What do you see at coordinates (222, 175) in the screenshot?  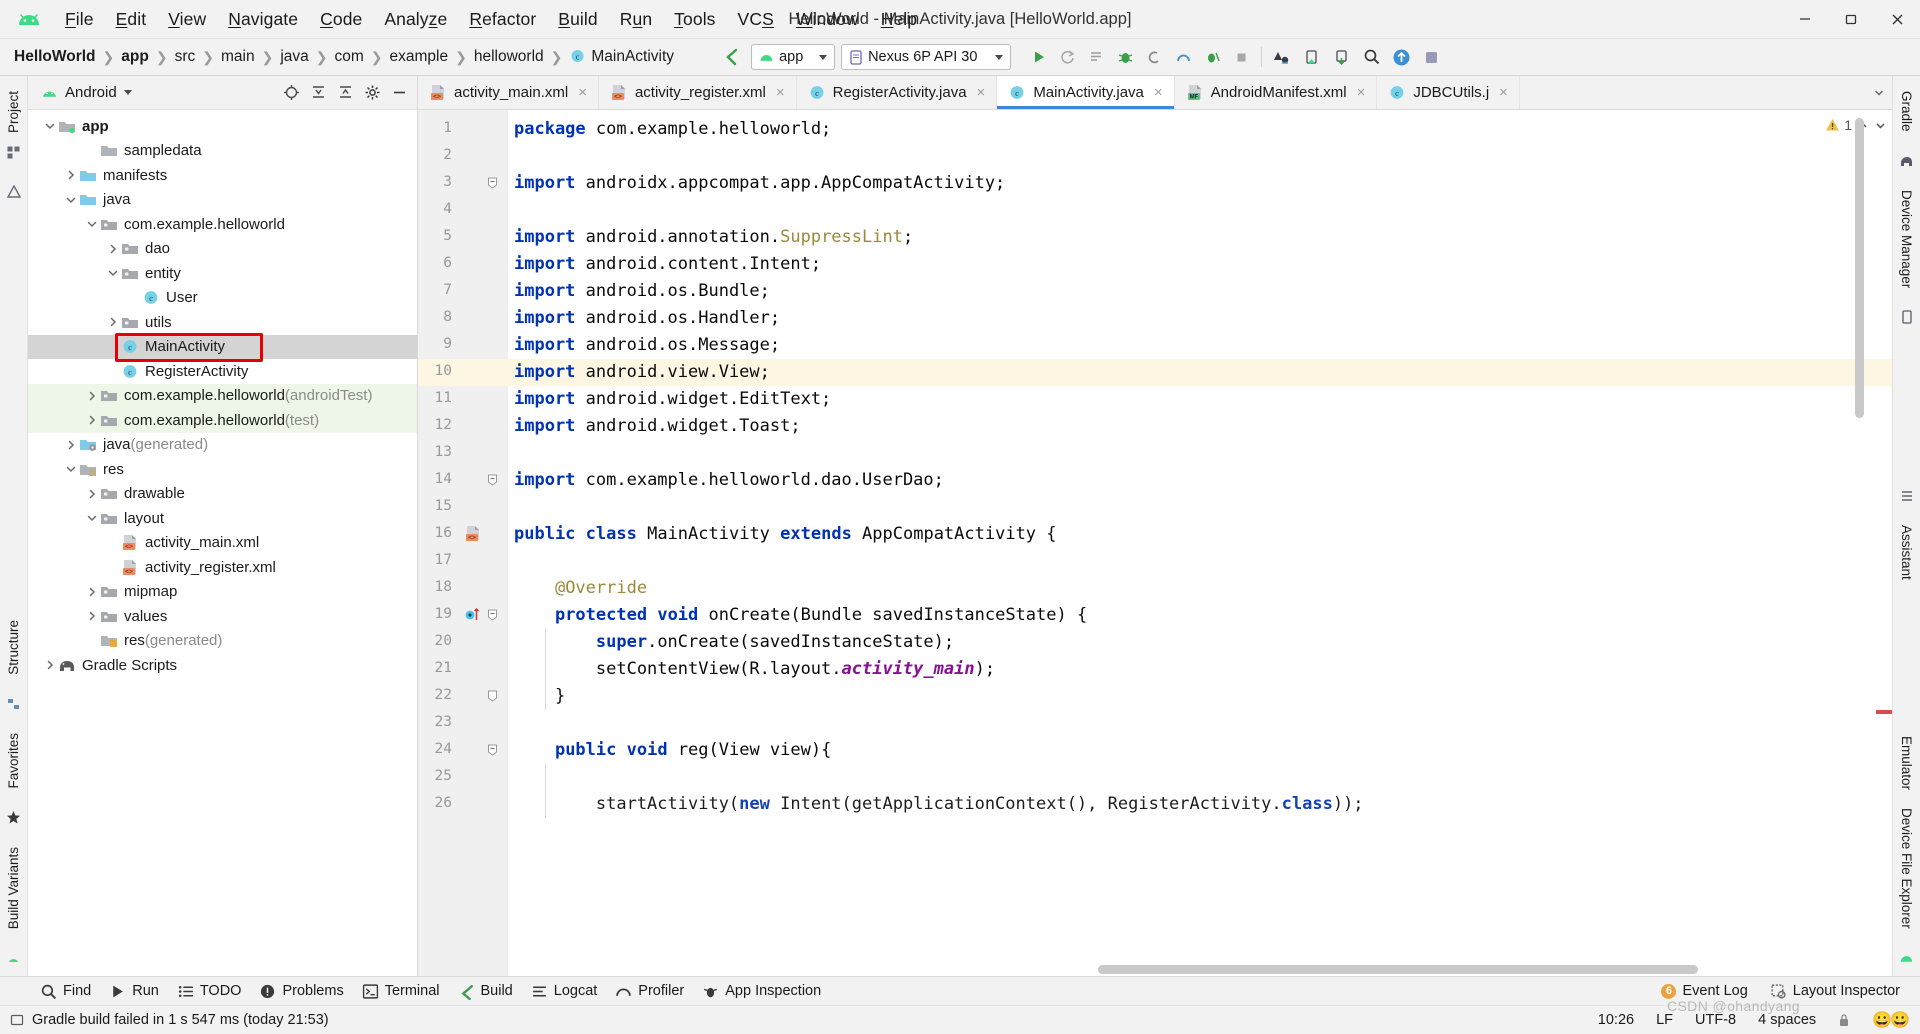 I see `tree-item: manifests` at bounding box center [222, 175].